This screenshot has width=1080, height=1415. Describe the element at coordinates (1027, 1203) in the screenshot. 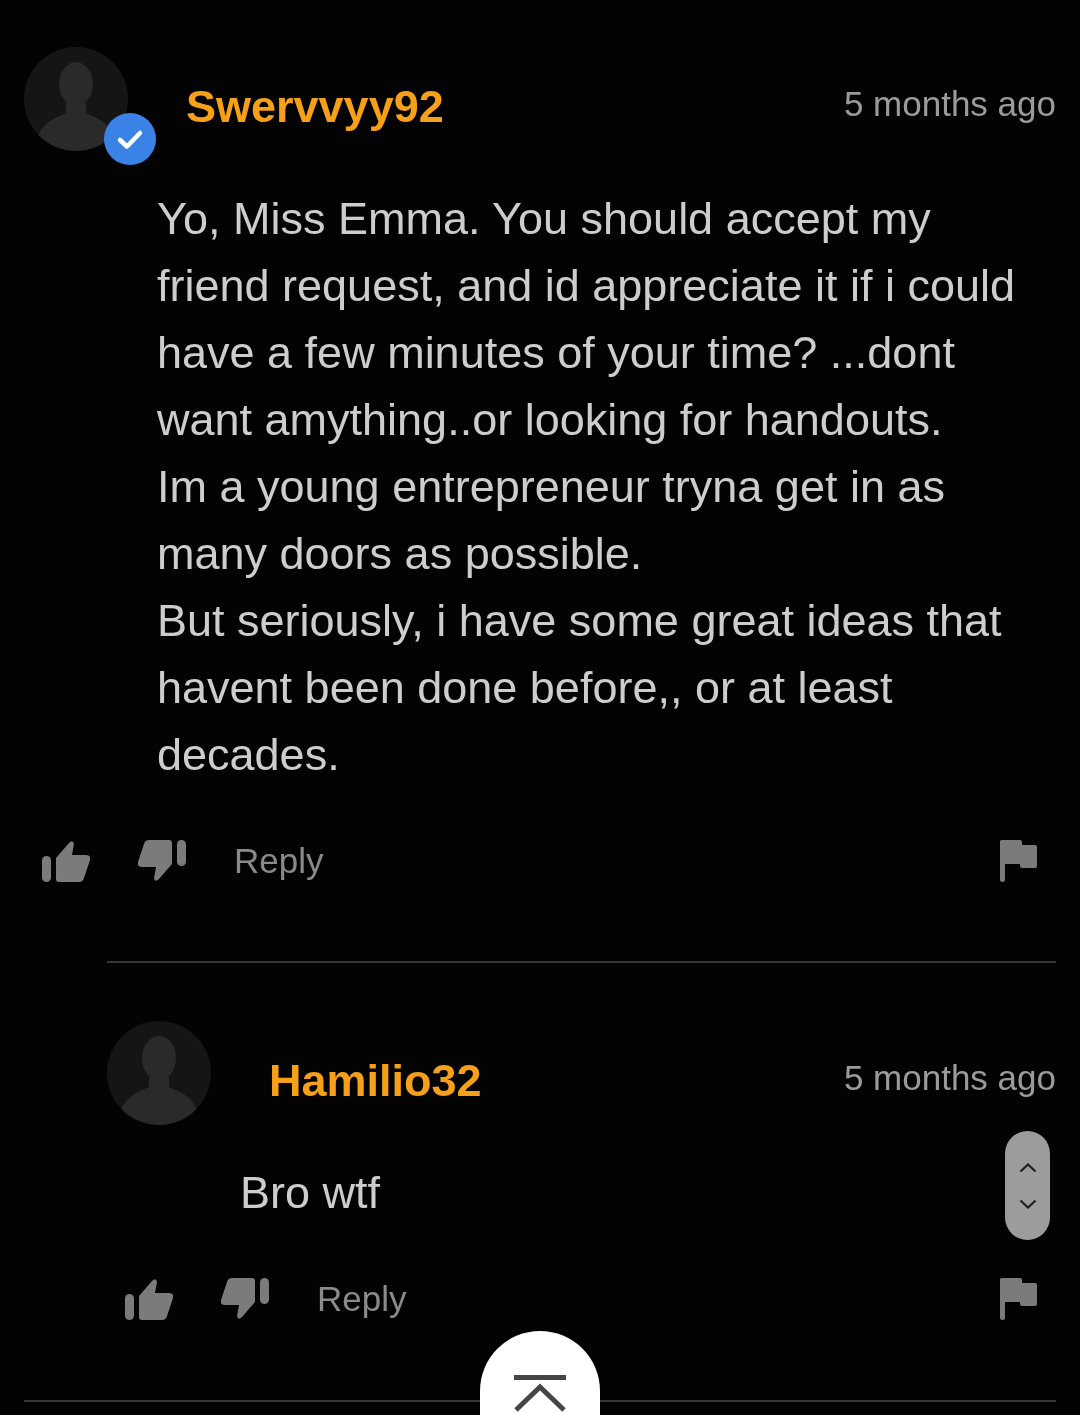

I see `chevron-down-icon` at that location.